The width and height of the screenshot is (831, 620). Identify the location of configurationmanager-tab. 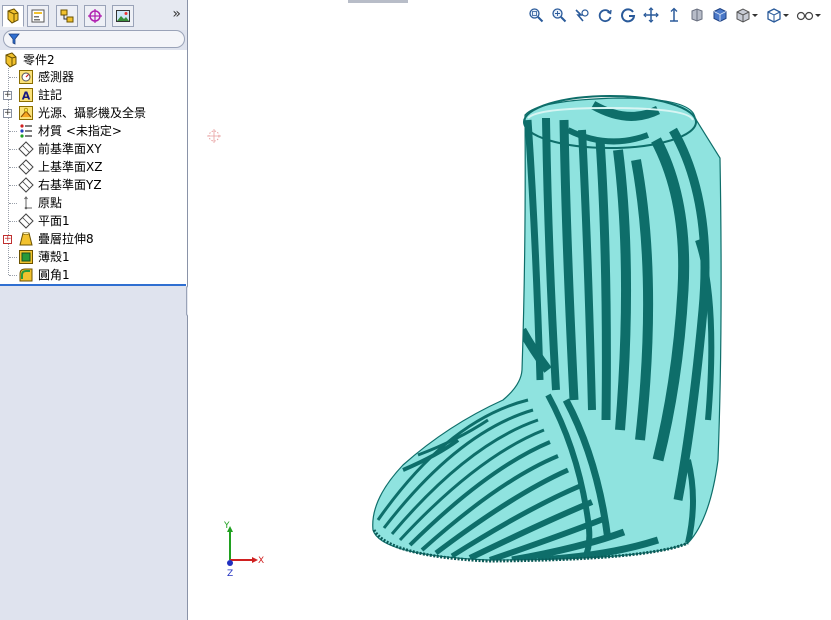
(67, 16).